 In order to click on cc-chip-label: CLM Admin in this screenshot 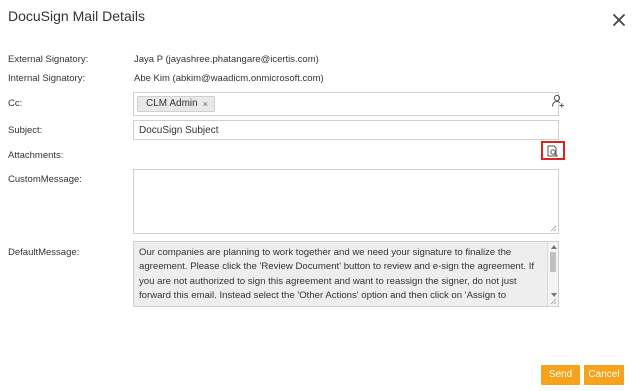, I will do `click(172, 103)`.